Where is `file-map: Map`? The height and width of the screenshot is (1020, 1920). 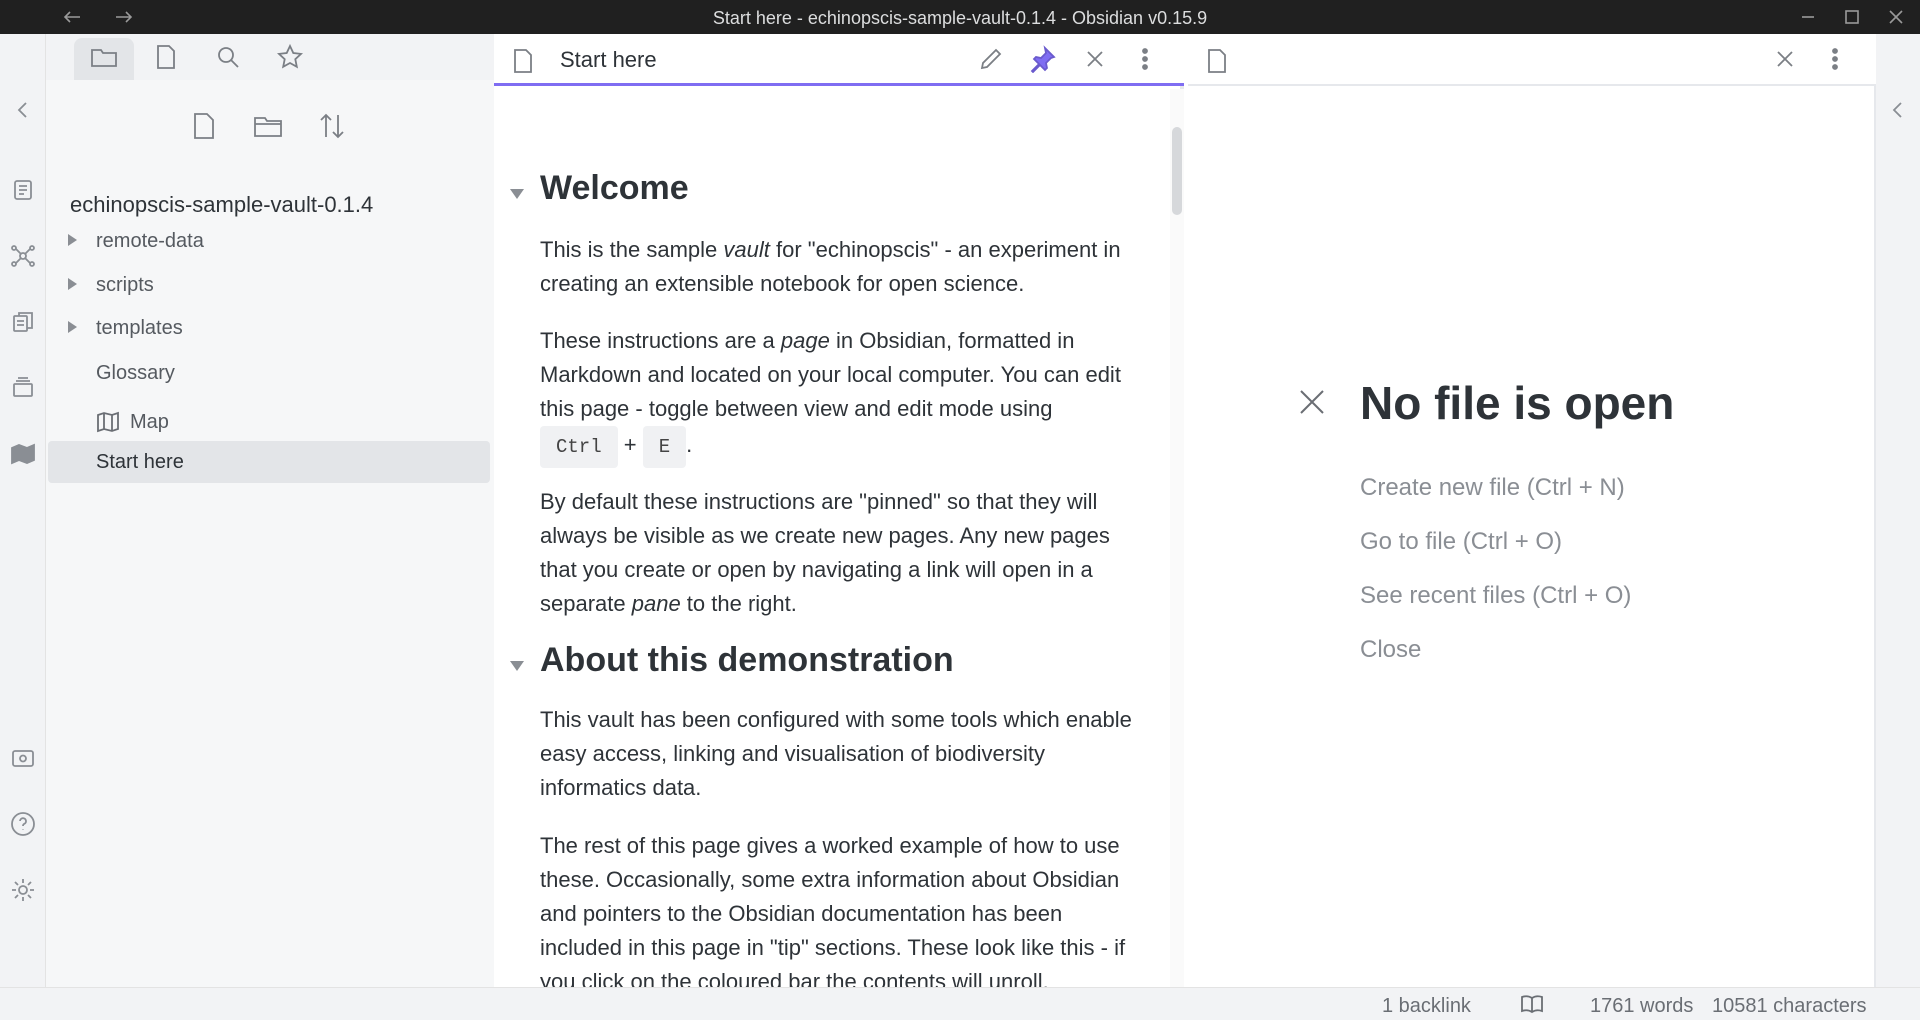 file-map: Map is located at coordinates (269, 422).